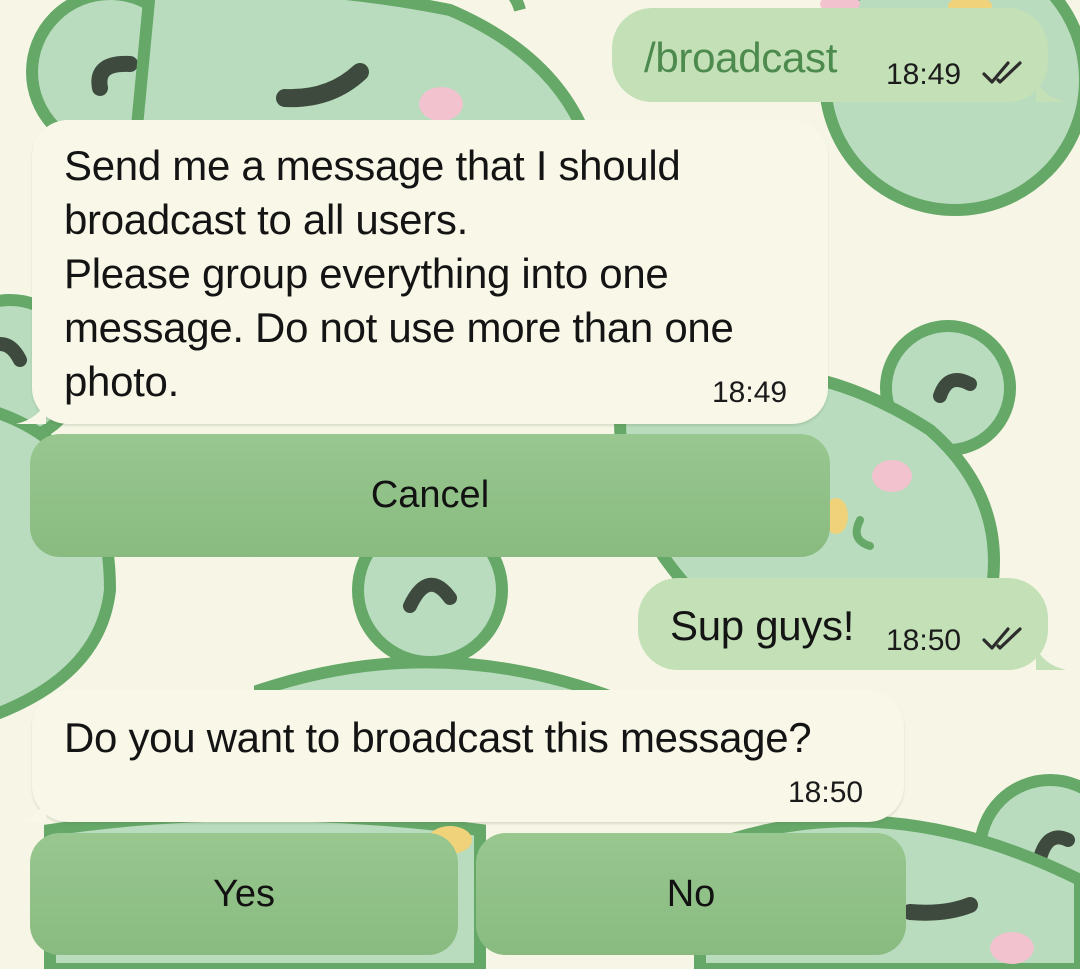 This screenshot has height=969, width=1080. I want to click on message-line: message. Do not use more than one, so click(399, 327).